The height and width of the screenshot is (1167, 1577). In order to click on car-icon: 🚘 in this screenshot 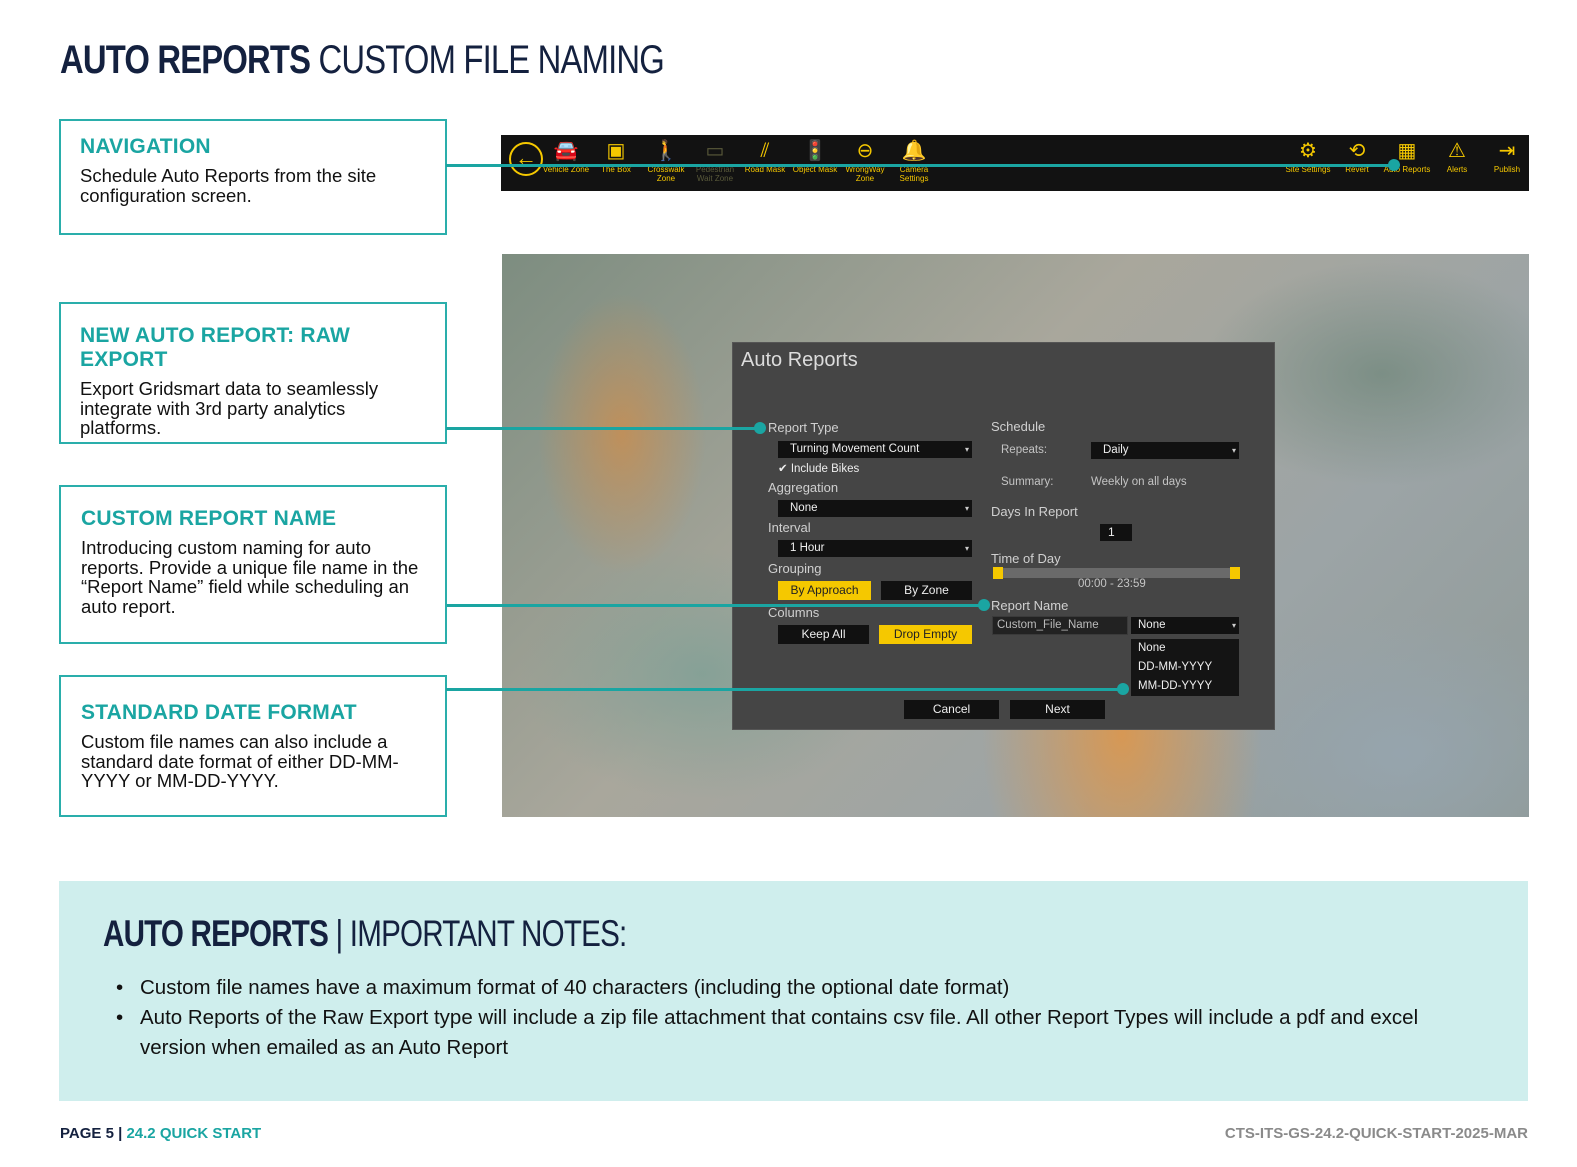, I will do `click(566, 151)`.